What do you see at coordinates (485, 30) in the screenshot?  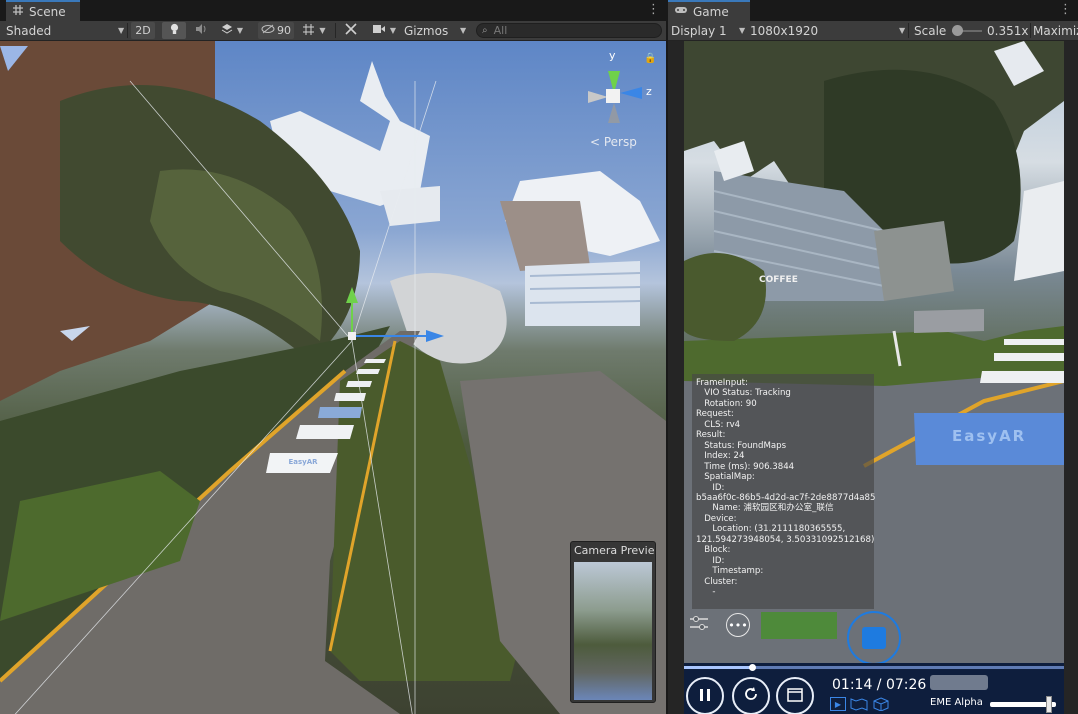 I see `search-icon: ⌕` at bounding box center [485, 30].